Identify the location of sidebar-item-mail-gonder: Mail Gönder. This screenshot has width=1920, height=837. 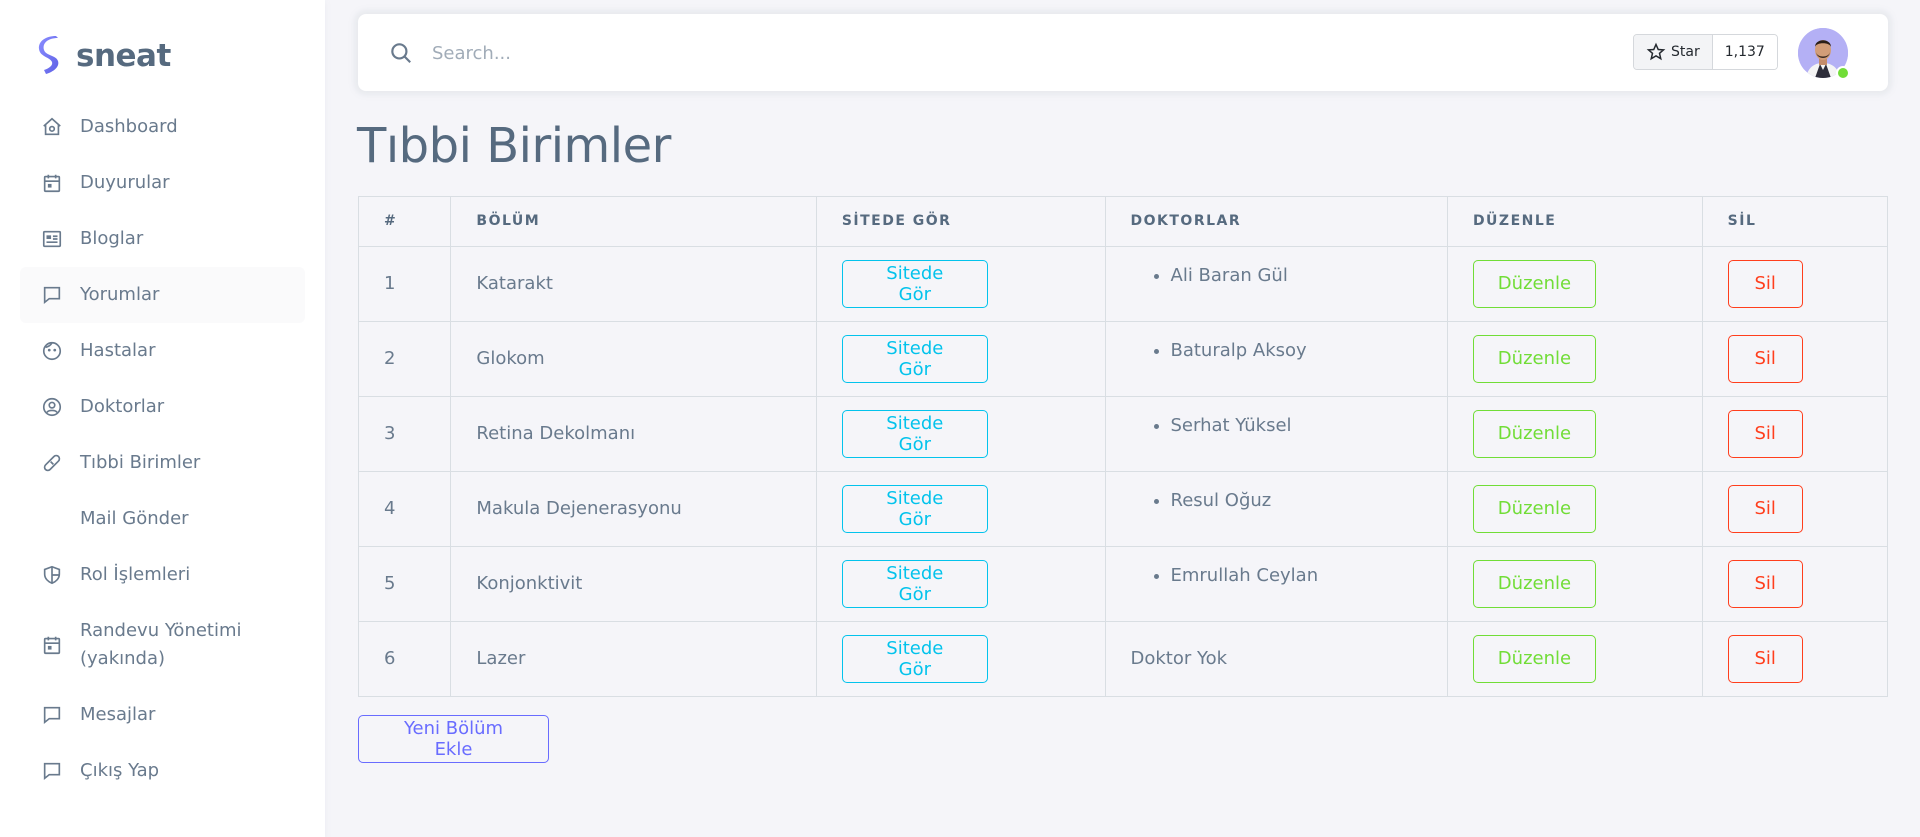
(162, 519).